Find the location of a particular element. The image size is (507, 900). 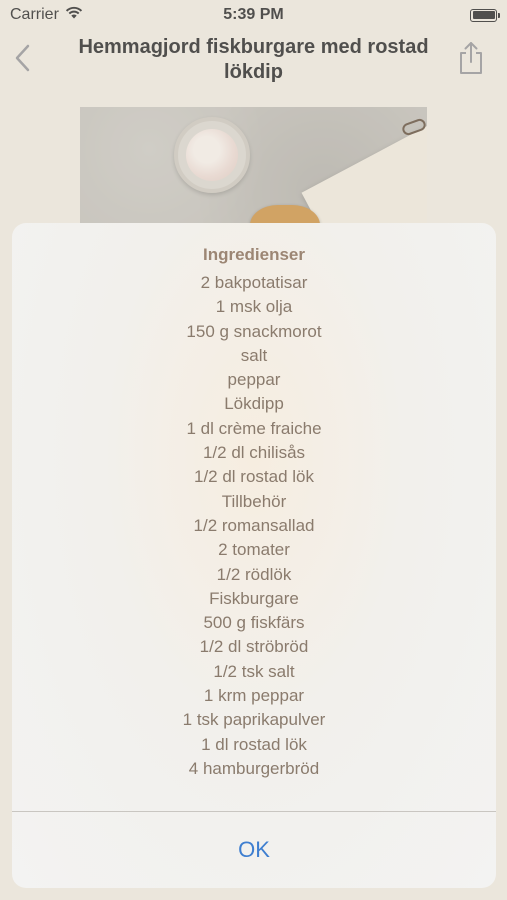

alert-title: Ingredienser is located at coordinates (254, 254).